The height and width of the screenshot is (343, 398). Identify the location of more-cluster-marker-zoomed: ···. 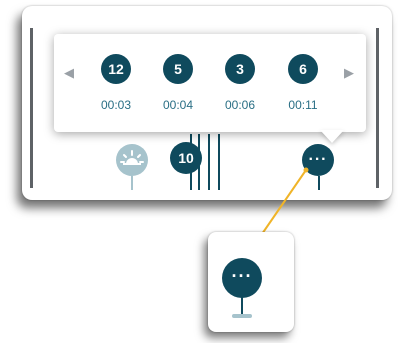
(242, 278).